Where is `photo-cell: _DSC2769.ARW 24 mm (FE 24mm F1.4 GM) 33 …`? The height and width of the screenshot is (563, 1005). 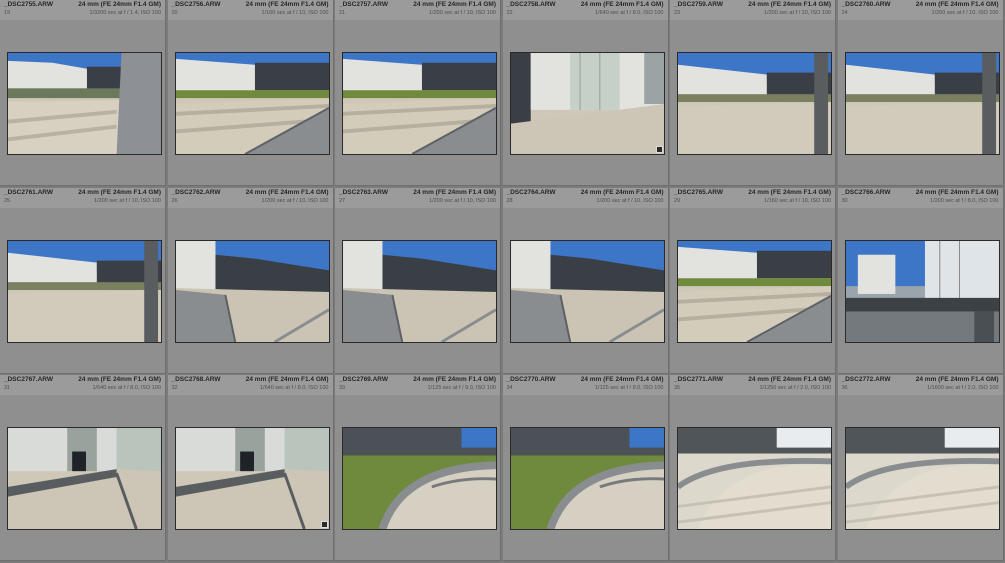
photo-cell: _DSC2769.ARW 24 mm (FE 24mm F1.4 GM) 33 … is located at coordinates (418, 468).